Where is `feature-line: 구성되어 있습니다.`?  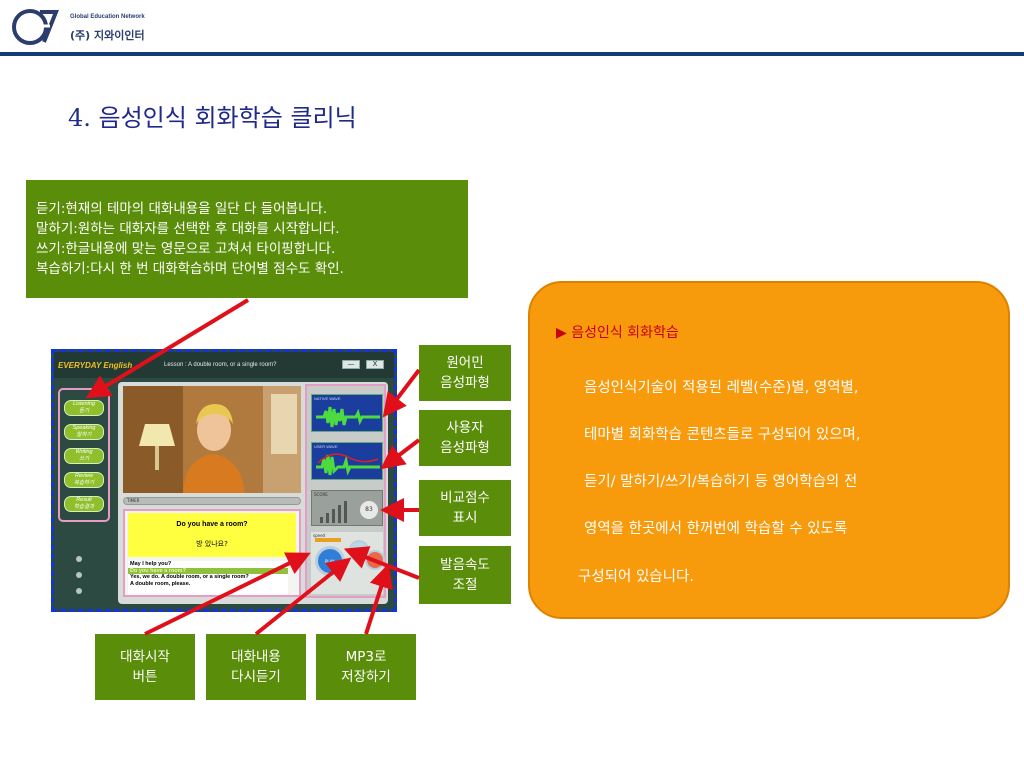
feature-line: 구성되어 있습니다. is located at coordinates (636, 577).